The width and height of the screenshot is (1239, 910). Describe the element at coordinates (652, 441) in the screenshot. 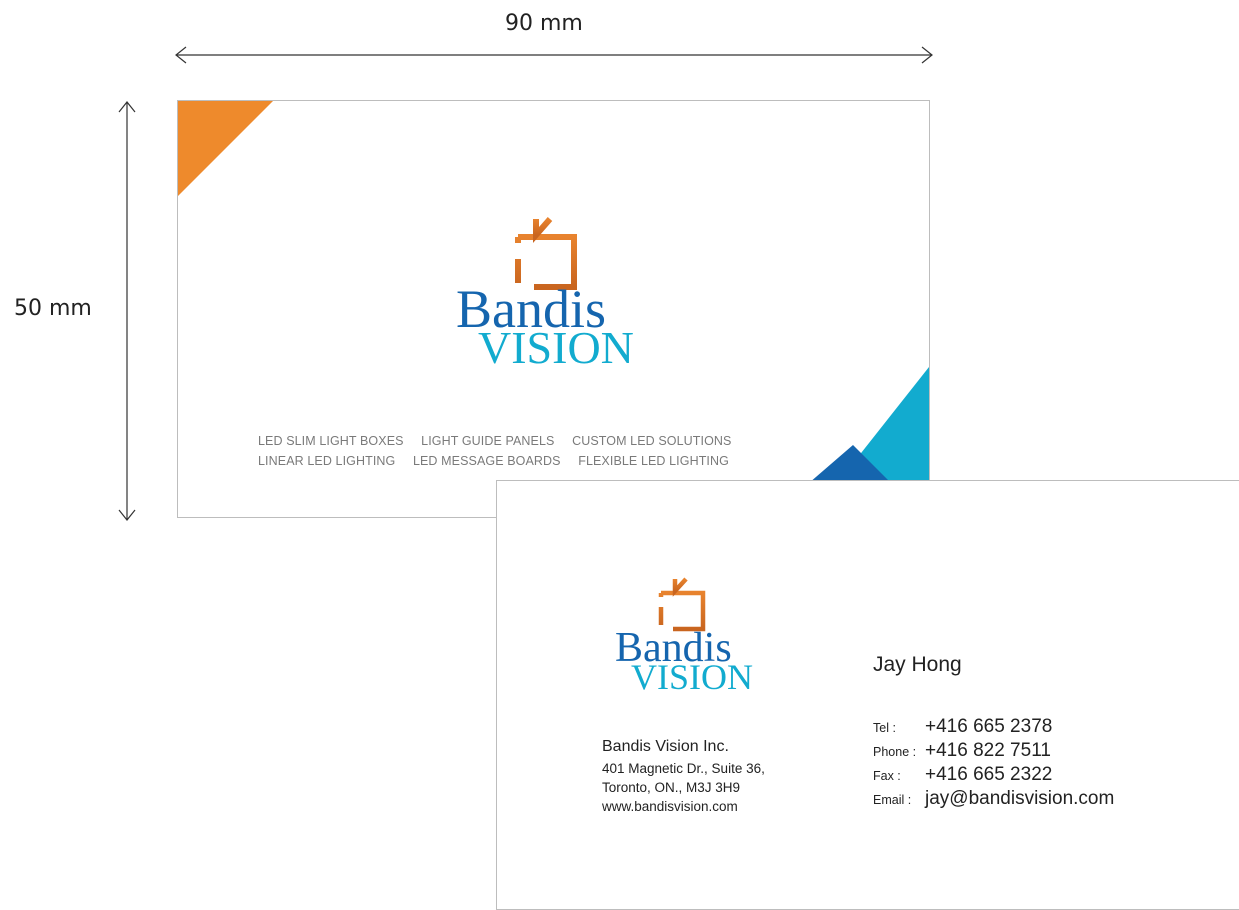

I see `service-item: CUSTOM LED SOLUTIONS` at that location.